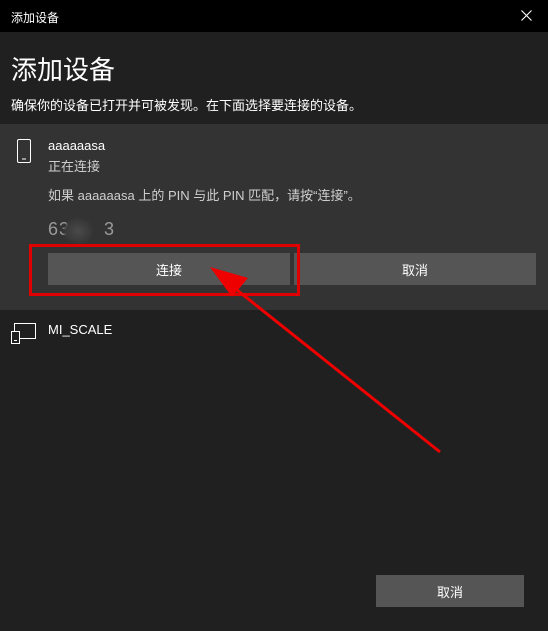 This screenshot has width=548, height=631. Describe the element at coordinates (204, 195) in the screenshot. I see `pin-message: 如果 aaaaaasa 上的 PIN 与此 PIN 匹配，请按“连接”。` at that location.